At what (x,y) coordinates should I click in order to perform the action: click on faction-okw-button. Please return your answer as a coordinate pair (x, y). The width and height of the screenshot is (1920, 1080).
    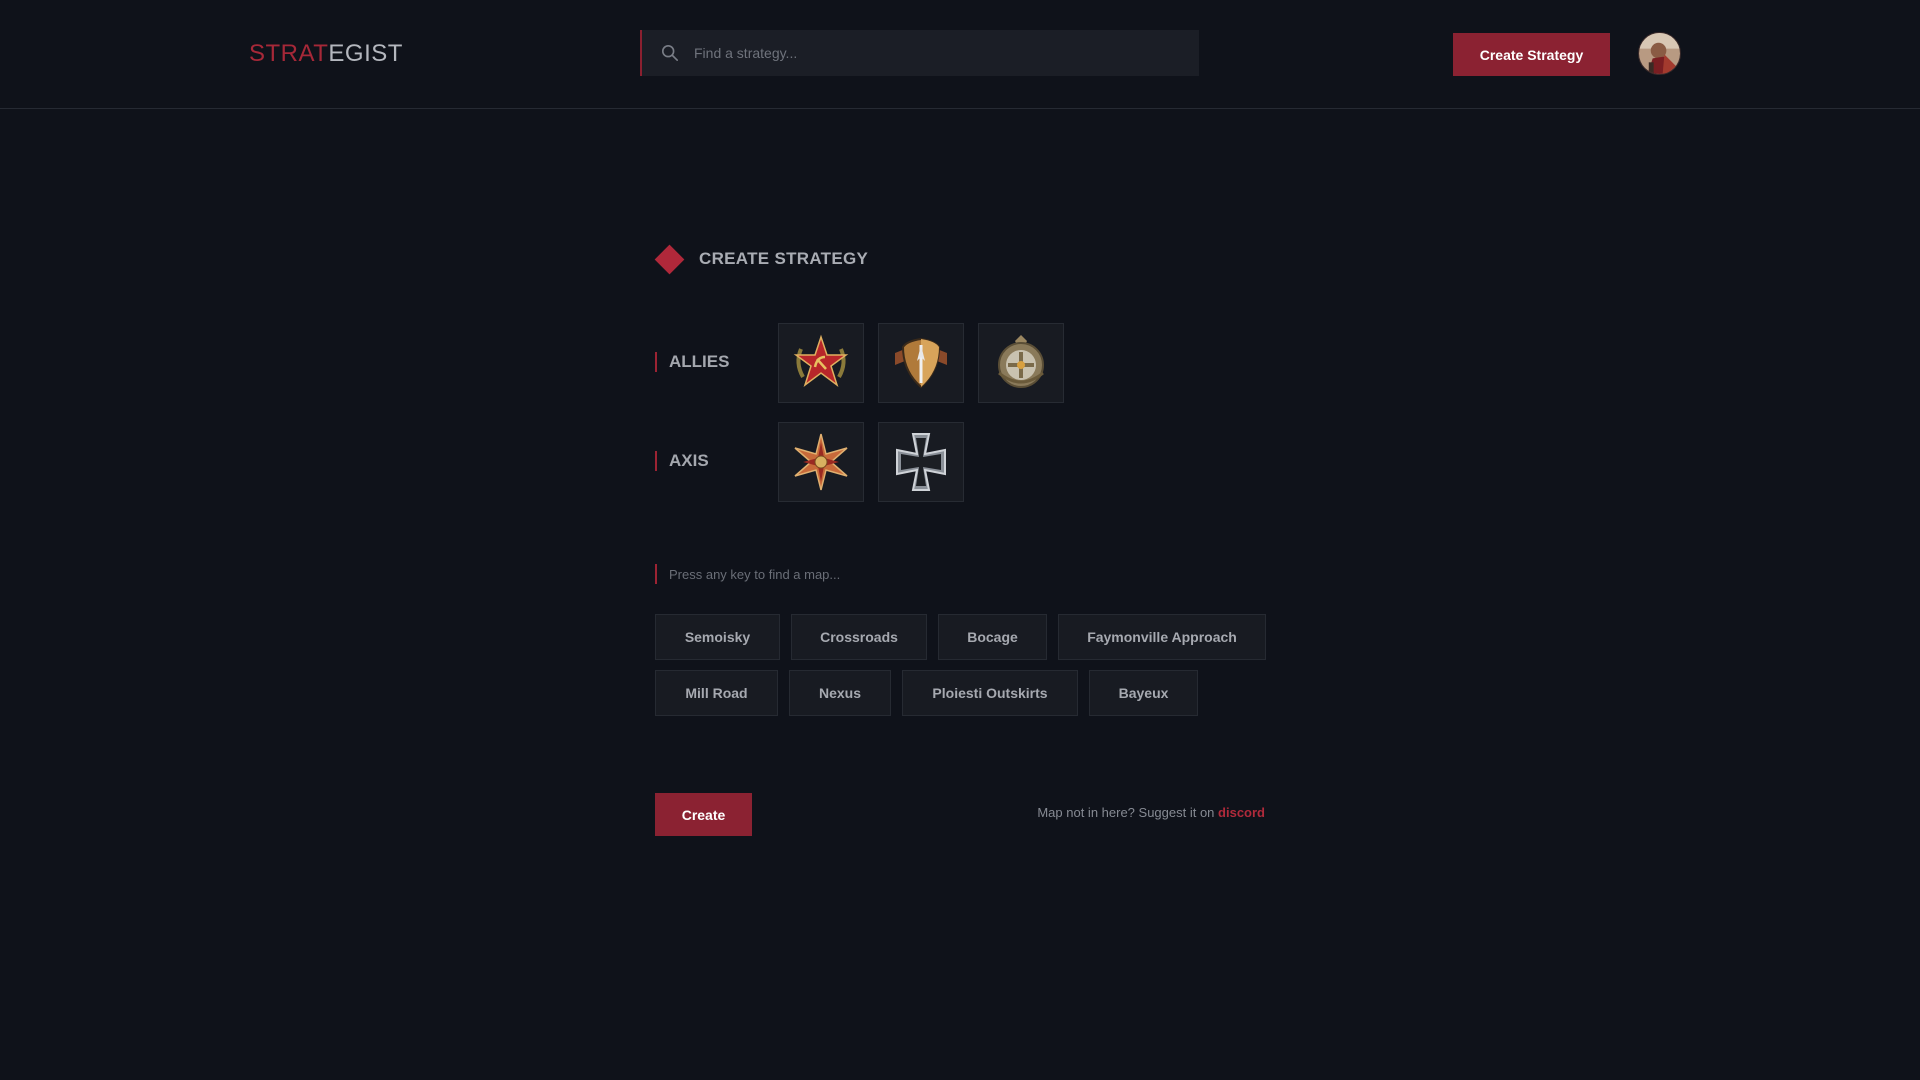
    Looking at the image, I should click on (821, 462).